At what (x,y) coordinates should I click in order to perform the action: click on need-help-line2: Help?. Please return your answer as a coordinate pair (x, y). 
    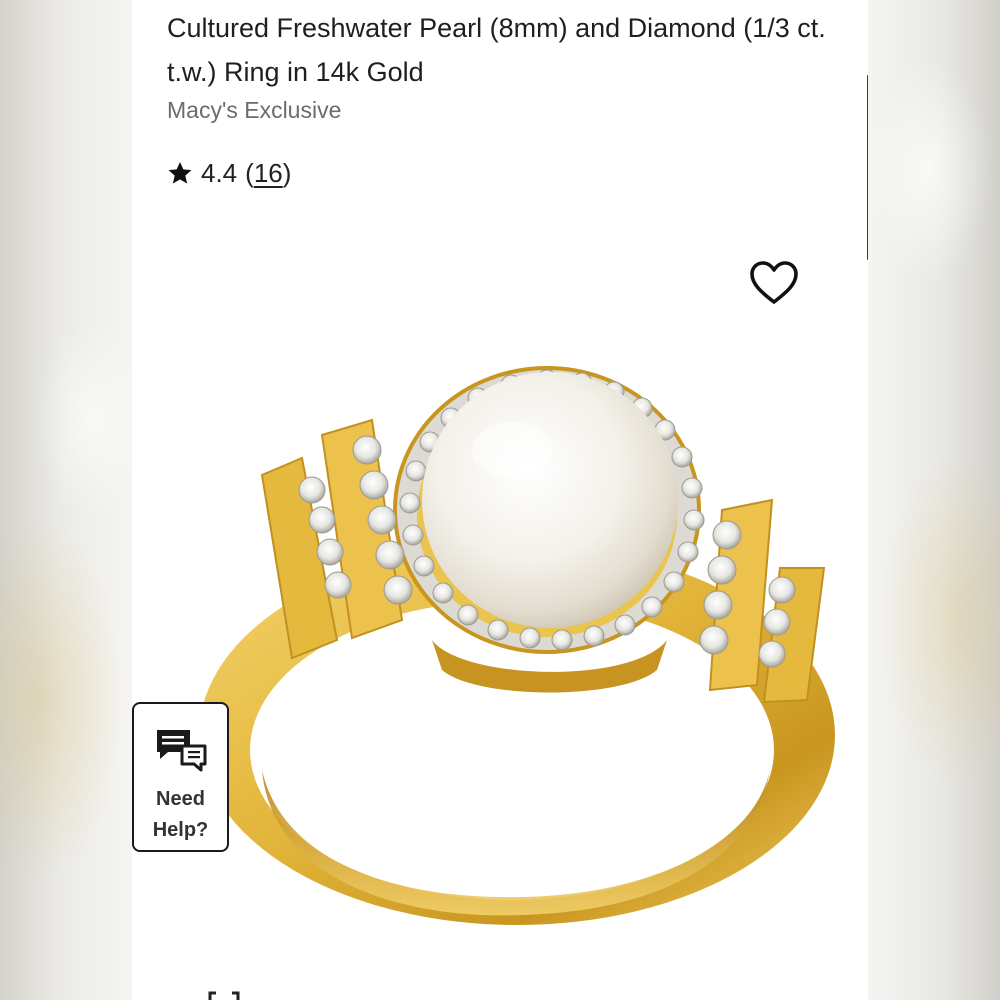
    Looking at the image, I should click on (180, 830).